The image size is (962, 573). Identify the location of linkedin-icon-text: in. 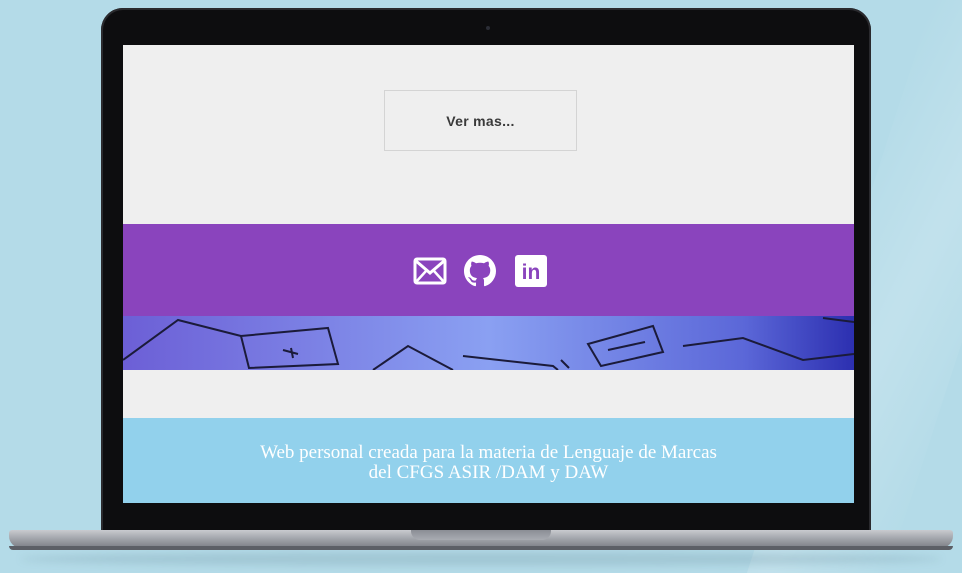
(531, 272).